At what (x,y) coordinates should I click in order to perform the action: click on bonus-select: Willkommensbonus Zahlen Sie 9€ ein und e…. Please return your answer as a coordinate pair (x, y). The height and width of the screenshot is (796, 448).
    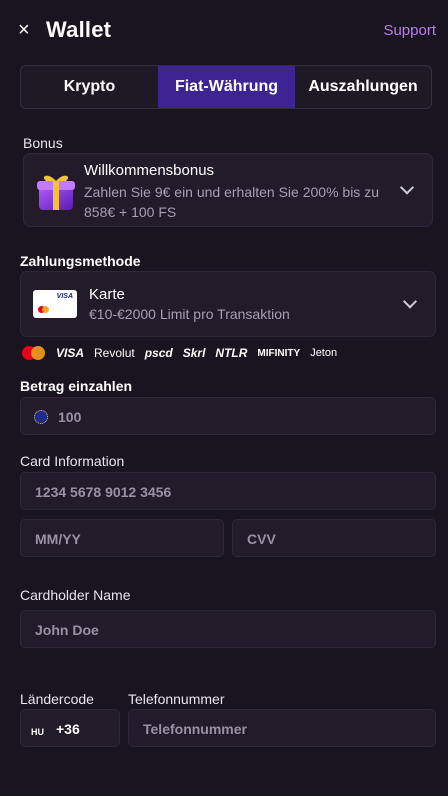
    Looking at the image, I should click on (228, 190).